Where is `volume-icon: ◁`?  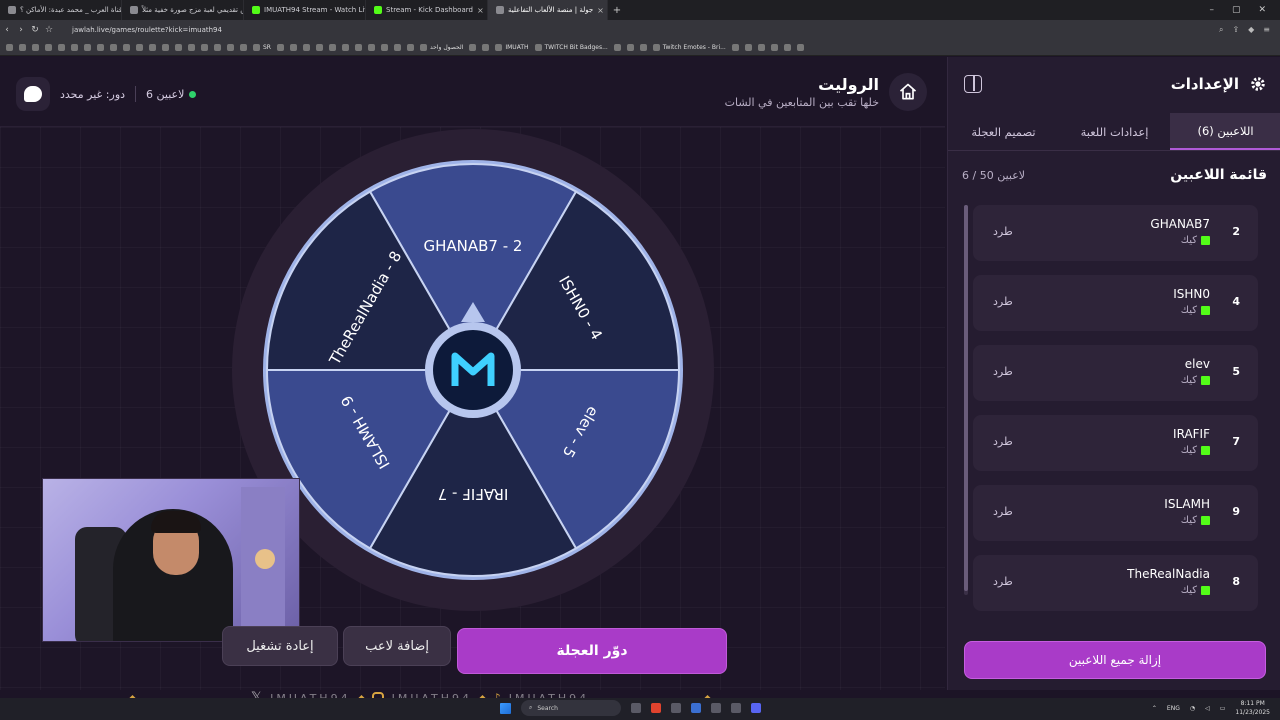 volume-icon: ◁ is located at coordinates (1207, 708).